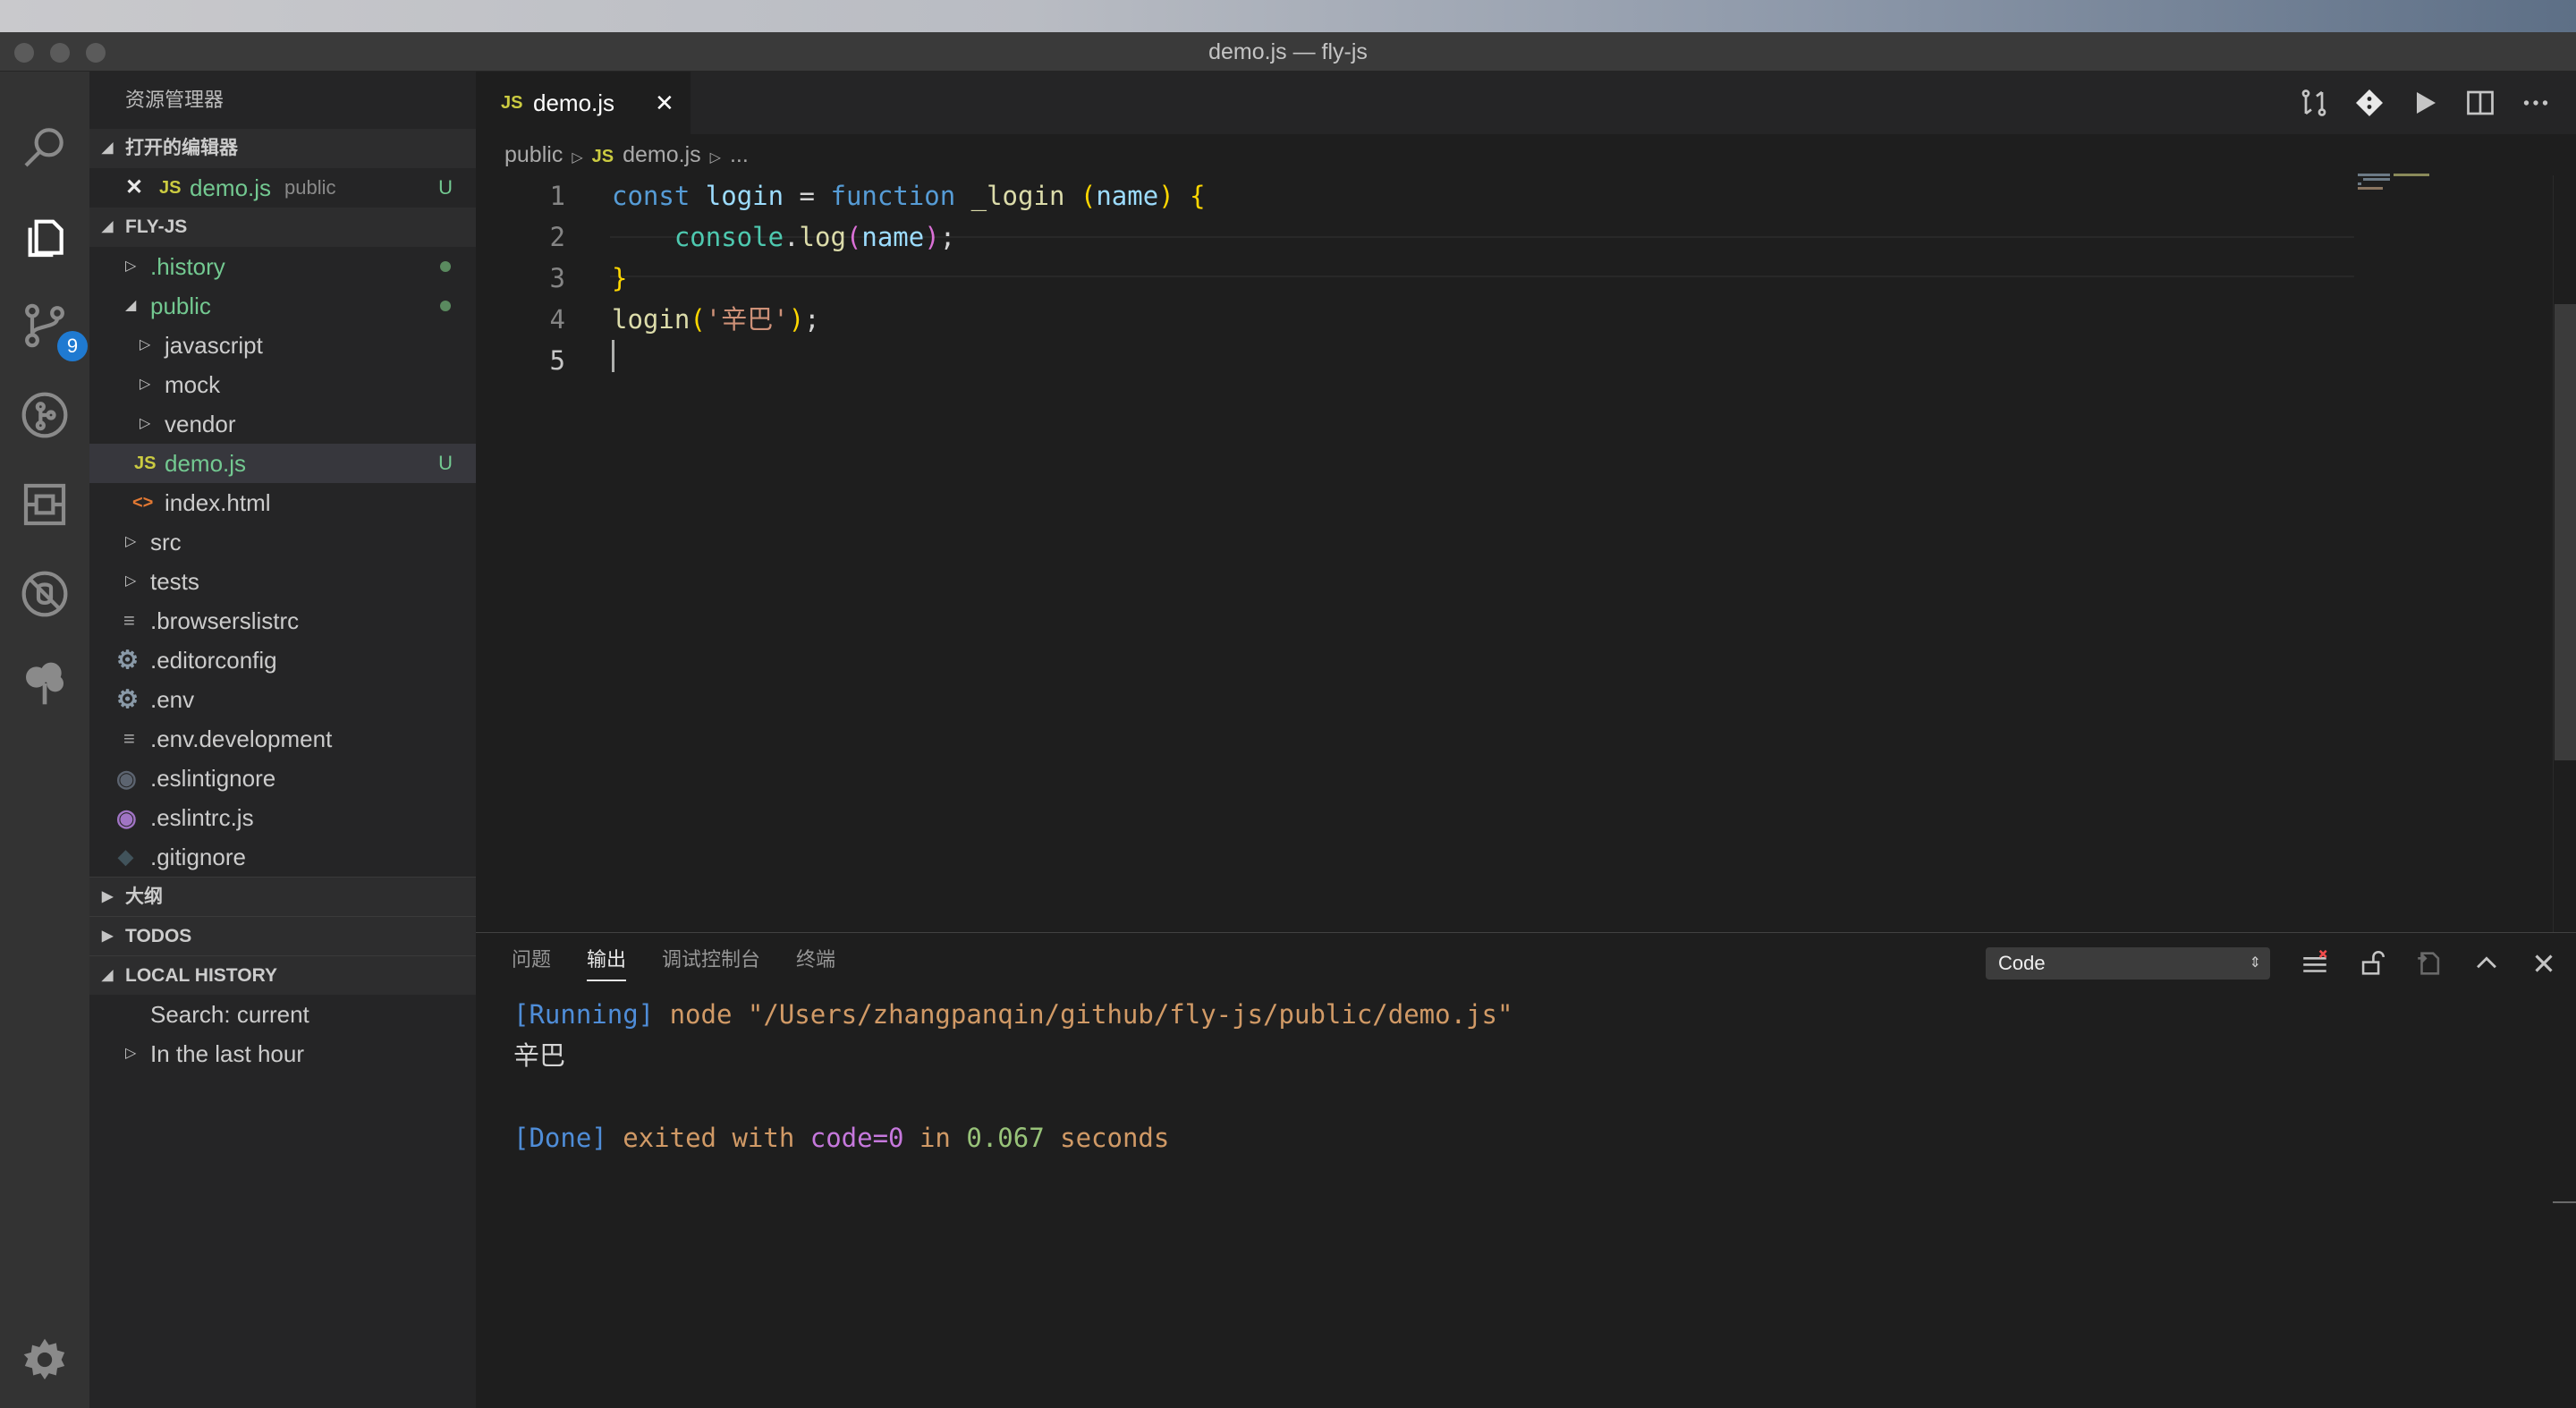 The image size is (2576, 1408). Describe the element at coordinates (2369, 103) in the screenshot. I see `git-diamond-icon` at that location.